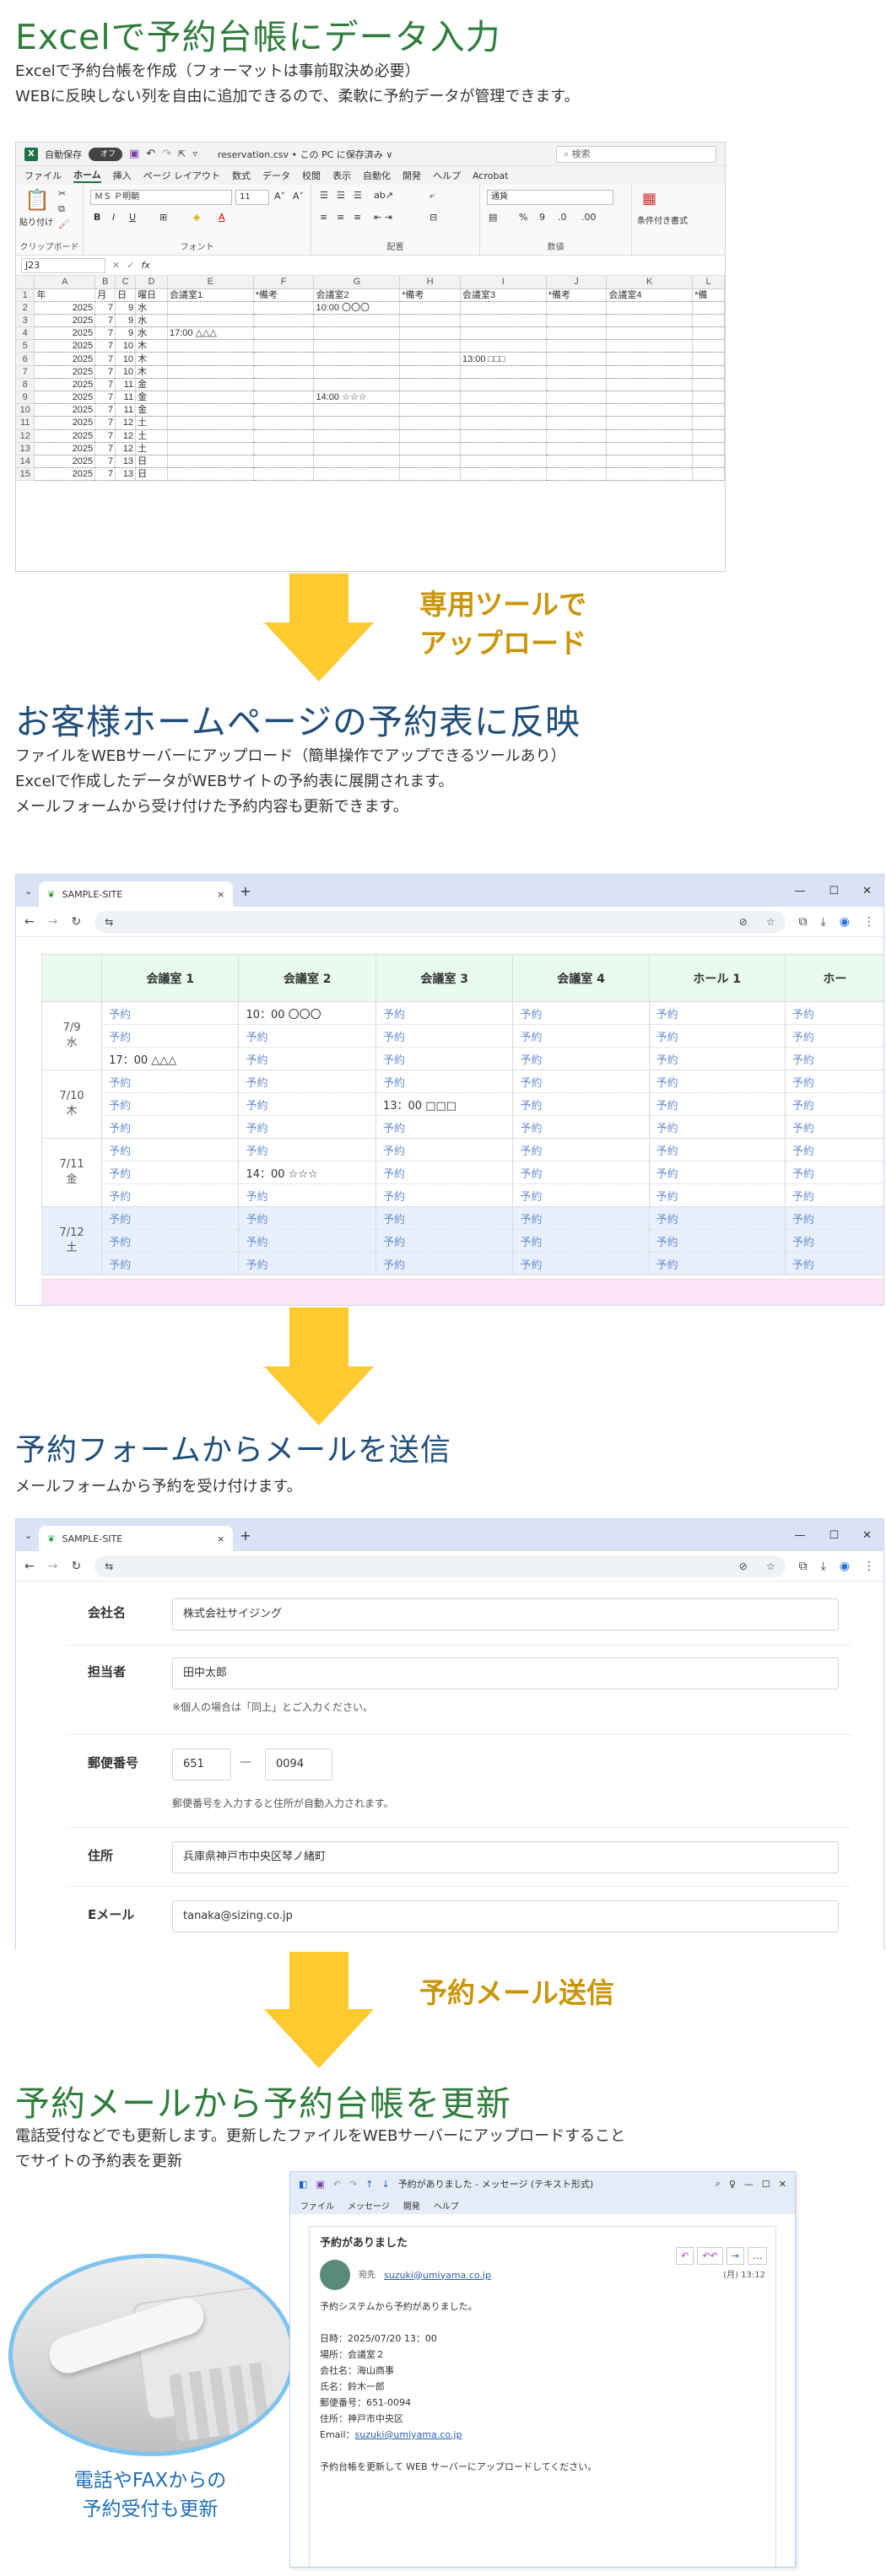  I want to click on row-header: 5, so click(25, 346).